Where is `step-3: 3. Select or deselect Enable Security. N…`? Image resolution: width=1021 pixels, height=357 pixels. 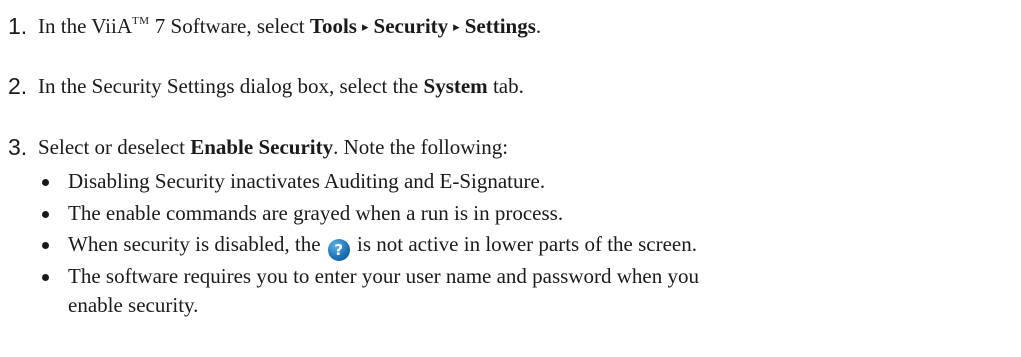 step-3: 3. Select or deselect Enable Security. N… is located at coordinates (258, 147).